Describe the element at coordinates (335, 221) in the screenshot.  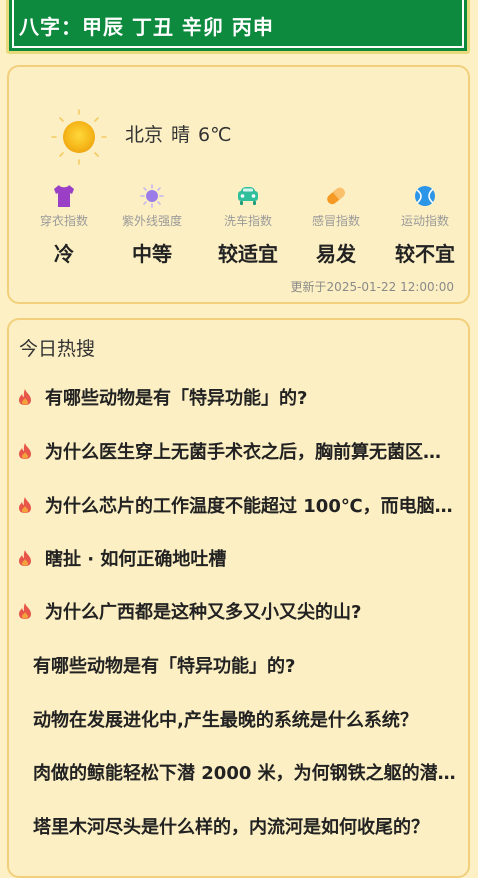
I see `index-label: 感冒指数` at that location.